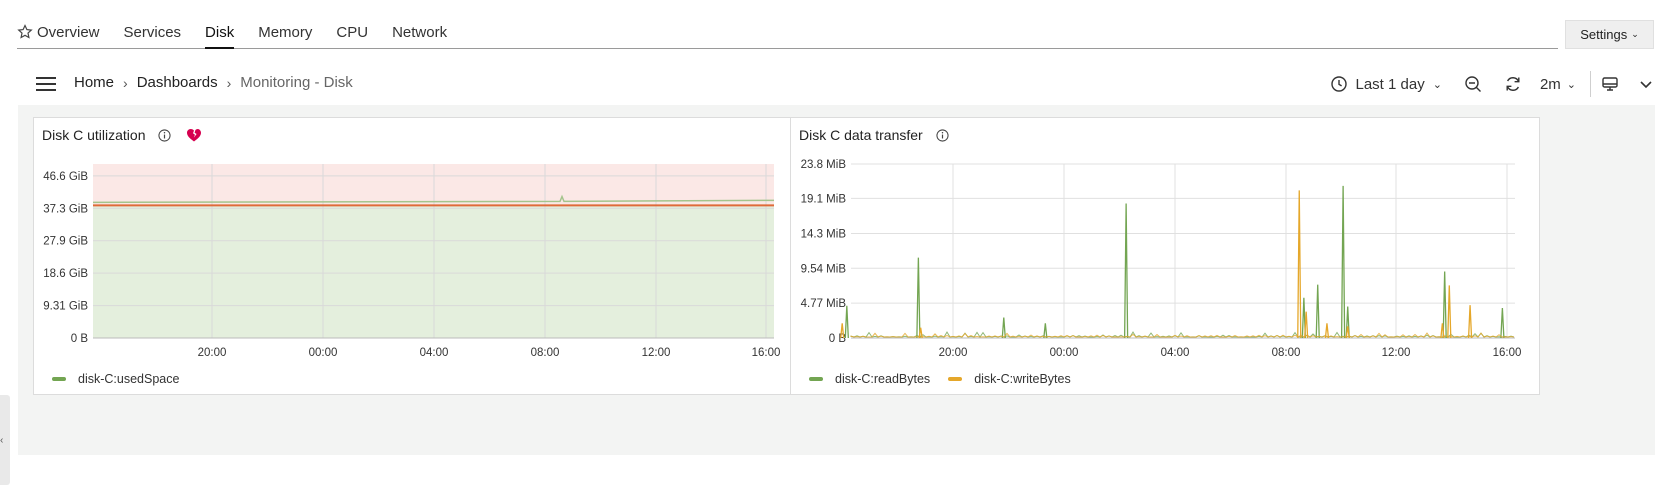 This screenshot has width=1665, height=491. What do you see at coordinates (177, 82) in the screenshot?
I see `breadcrumb-dashboards: Dashboards` at bounding box center [177, 82].